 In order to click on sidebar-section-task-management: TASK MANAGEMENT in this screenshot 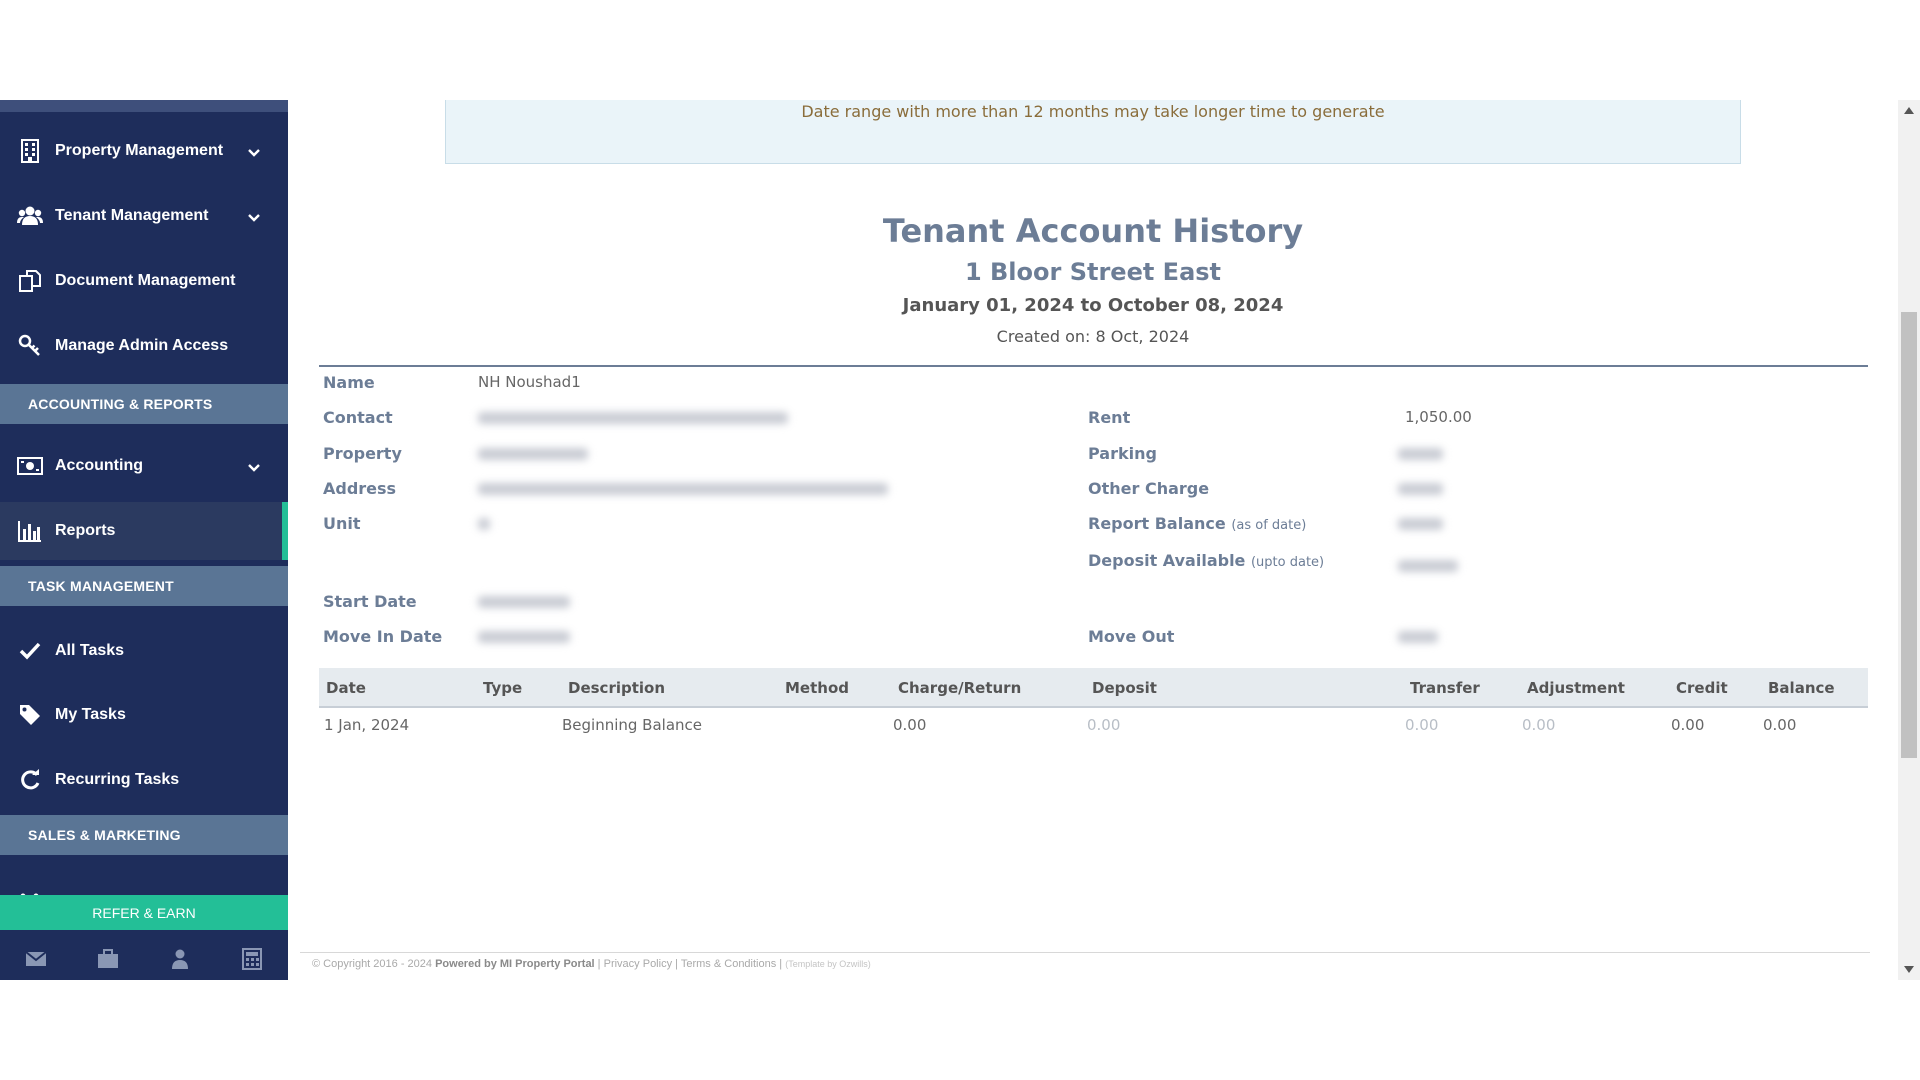, I will do `click(144, 586)`.